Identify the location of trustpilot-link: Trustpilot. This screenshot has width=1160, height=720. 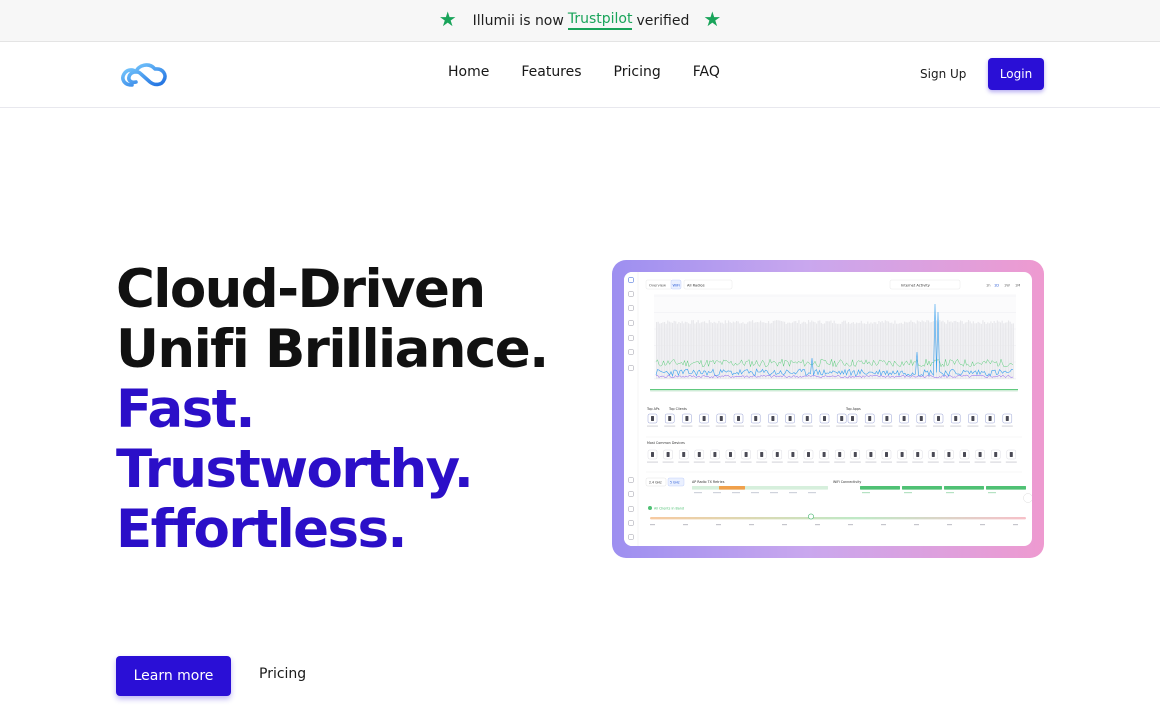
(600, 20).